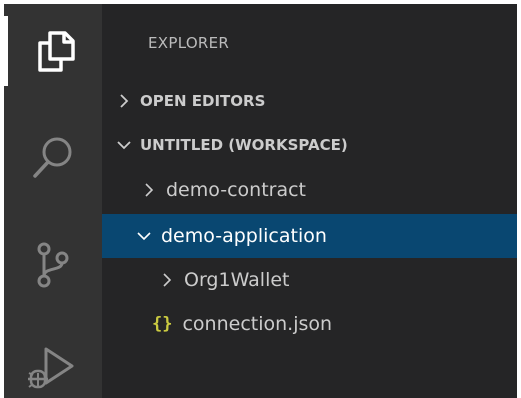  I want to click on section-label: OPEN EDITORS, so click(203, 101).